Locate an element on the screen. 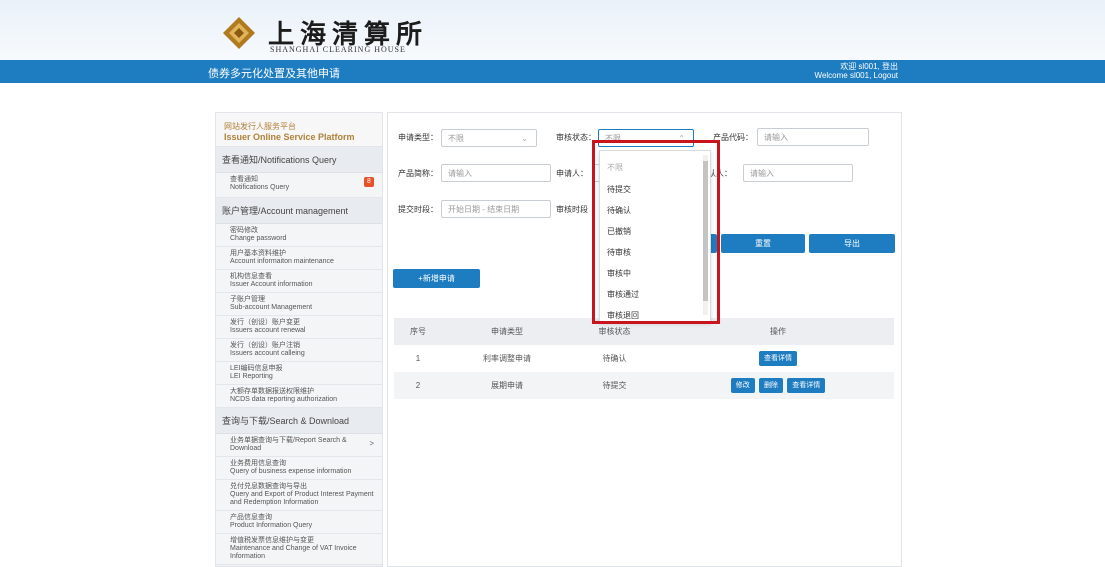  item-label-en: Query of business expense information is located at coordinates (291, 471).